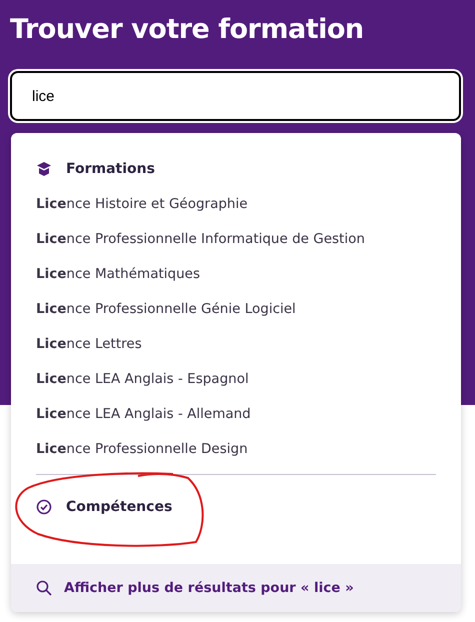 This screenshot has height=622, width=475. What do you see at coordinates (142, 379) in the screenshot?
I see `suggestion-item: Licence LEA Anglais - Espagnol` at bounding box center [142, 379].